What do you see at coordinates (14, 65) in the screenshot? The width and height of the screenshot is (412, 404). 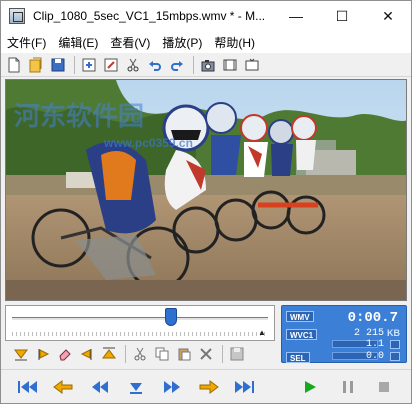 I see `new-file-icon` at bounding box center [14, 65].